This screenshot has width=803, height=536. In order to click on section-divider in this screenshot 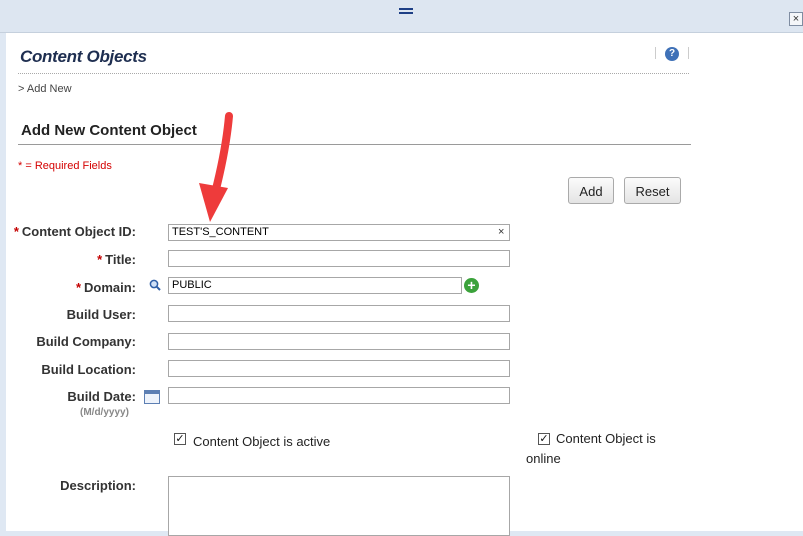, I will do `click(354, 144)`.